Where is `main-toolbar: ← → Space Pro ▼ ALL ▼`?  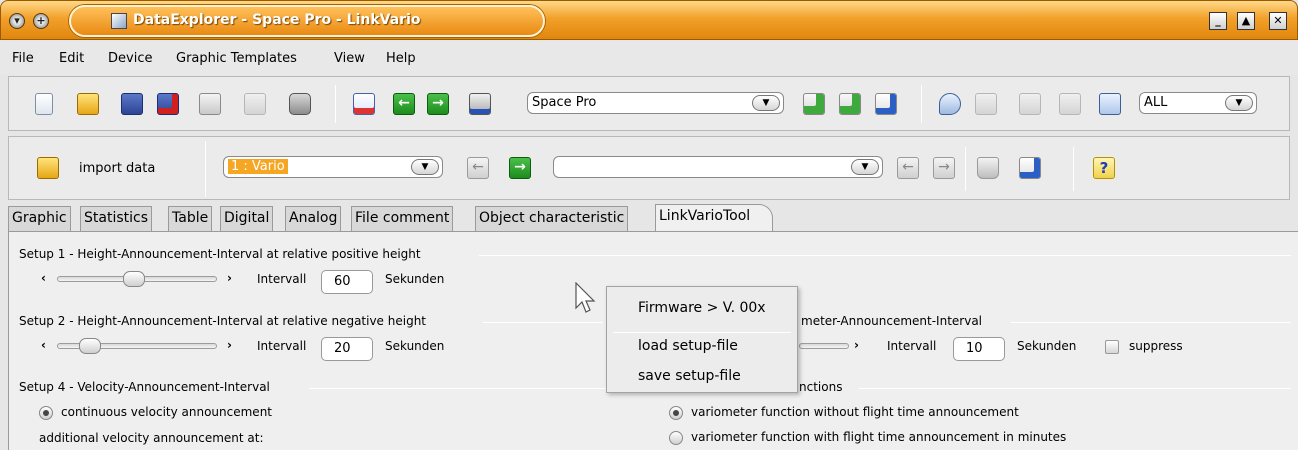
main-toolbar: ← → Space Pro ▼ ALL ▼ is located at coordinates (649, 103).